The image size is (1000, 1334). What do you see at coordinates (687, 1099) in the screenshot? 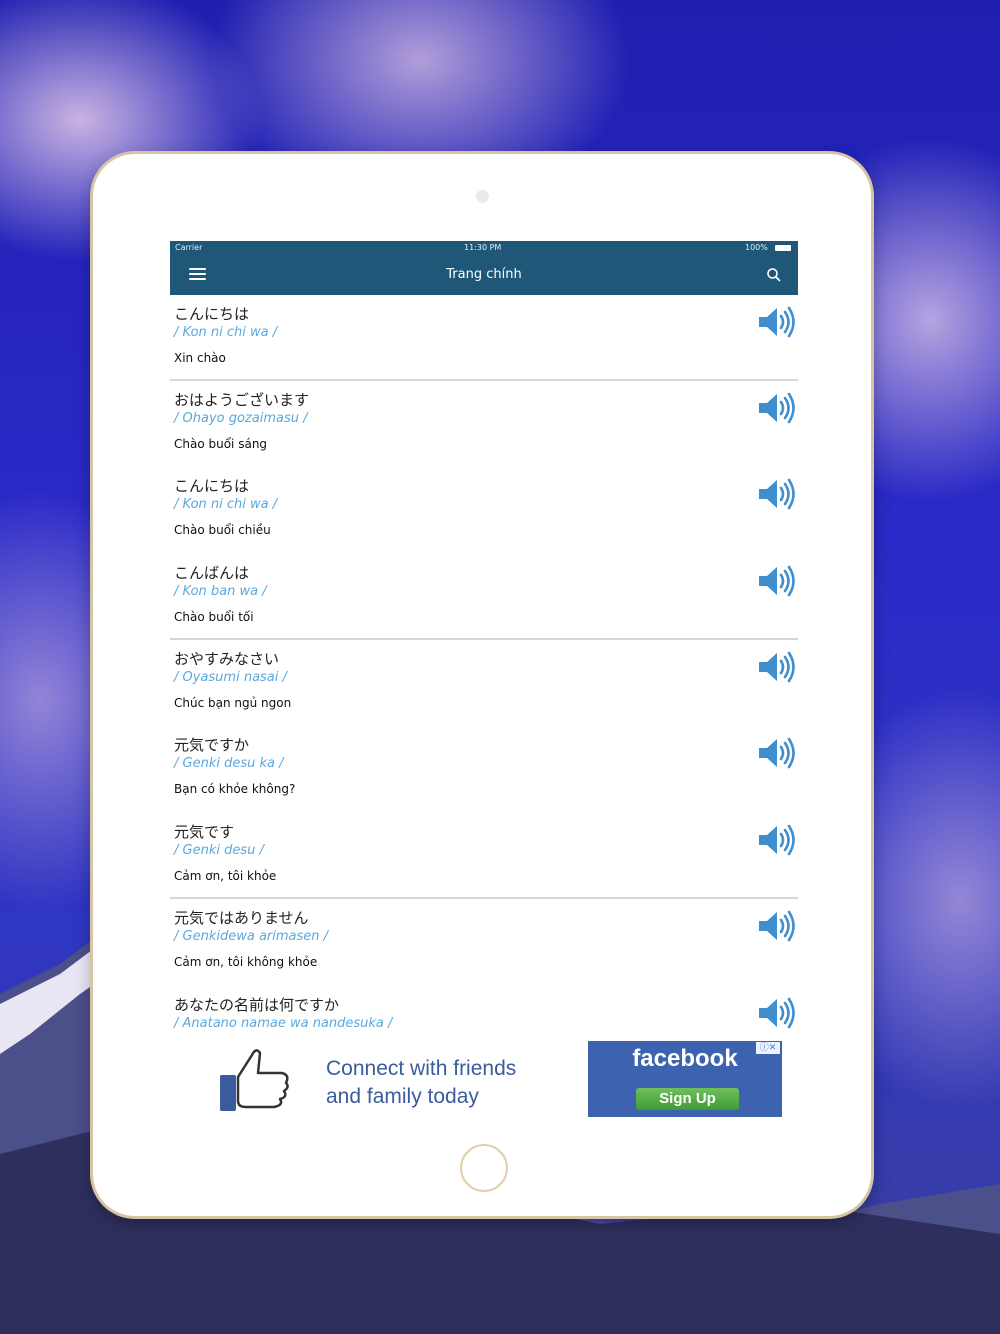
I see `sign-up-button: Sign Up` at bounding box center [687, 1099].